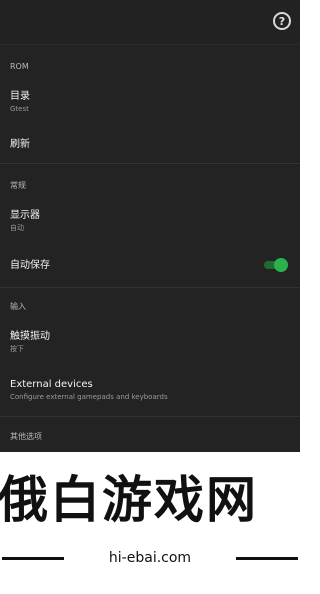  I want to click on directory-path: Gtest, so click(19, 109).